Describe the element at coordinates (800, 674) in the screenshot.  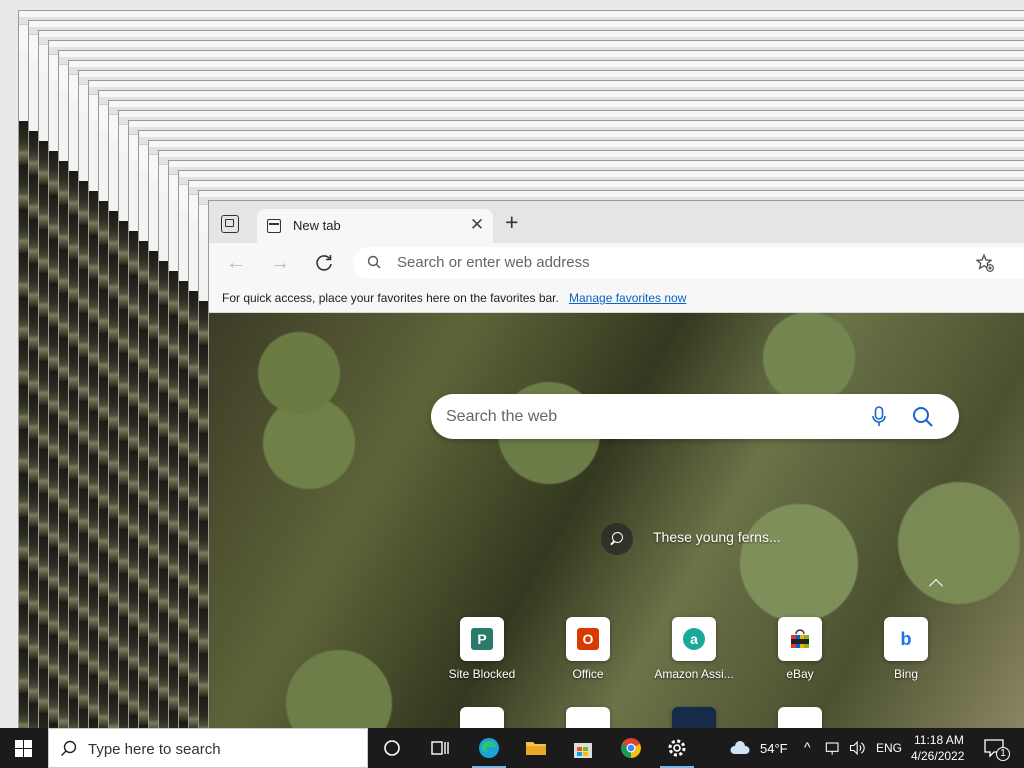
I see `tile-label: eBay` at that location.